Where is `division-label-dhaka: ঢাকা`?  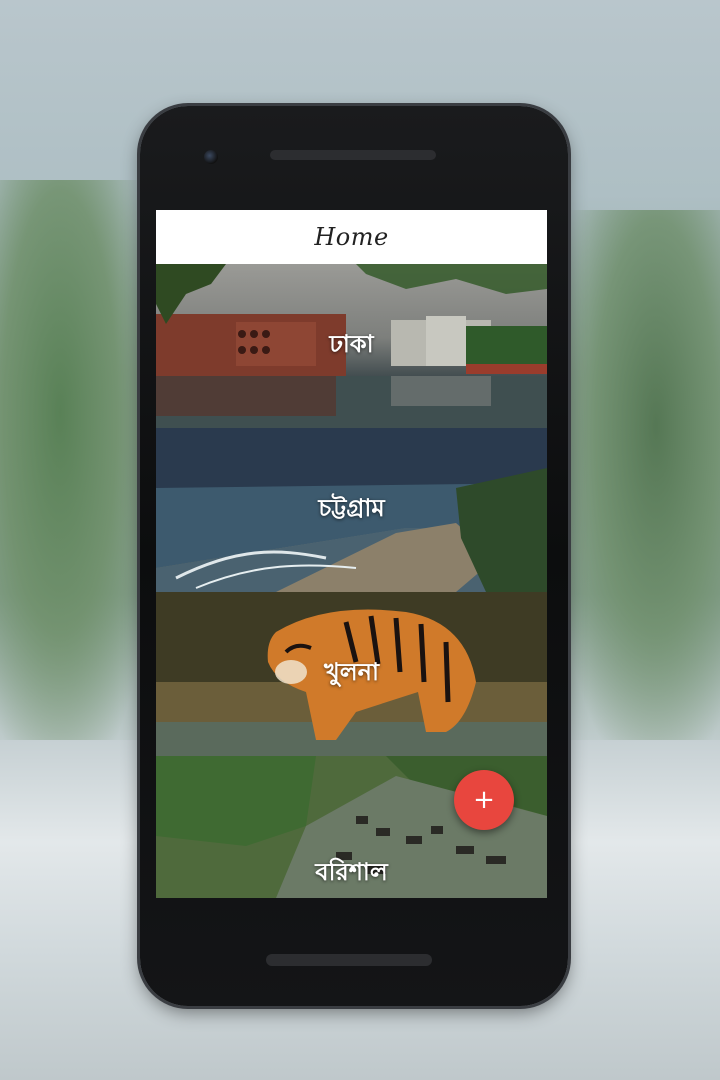
division-label-dhaka: ঢাকা is located at coordinates (351, 344).